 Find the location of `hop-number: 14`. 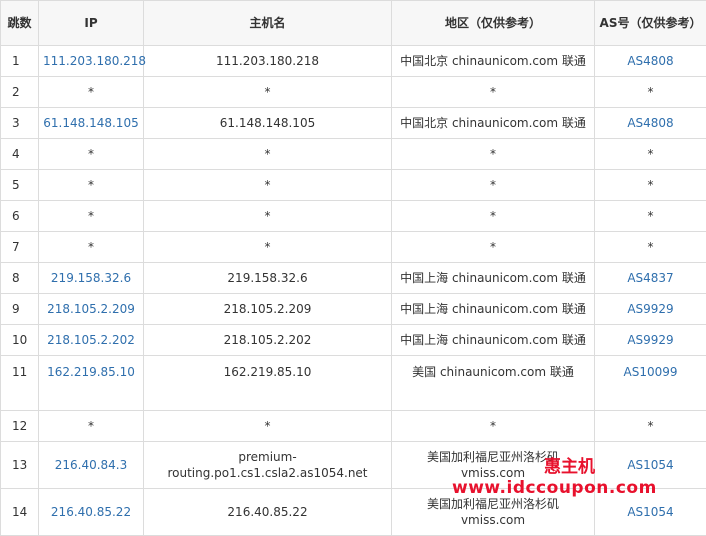

hop-number: 14 is located at coordinates (20, 512).